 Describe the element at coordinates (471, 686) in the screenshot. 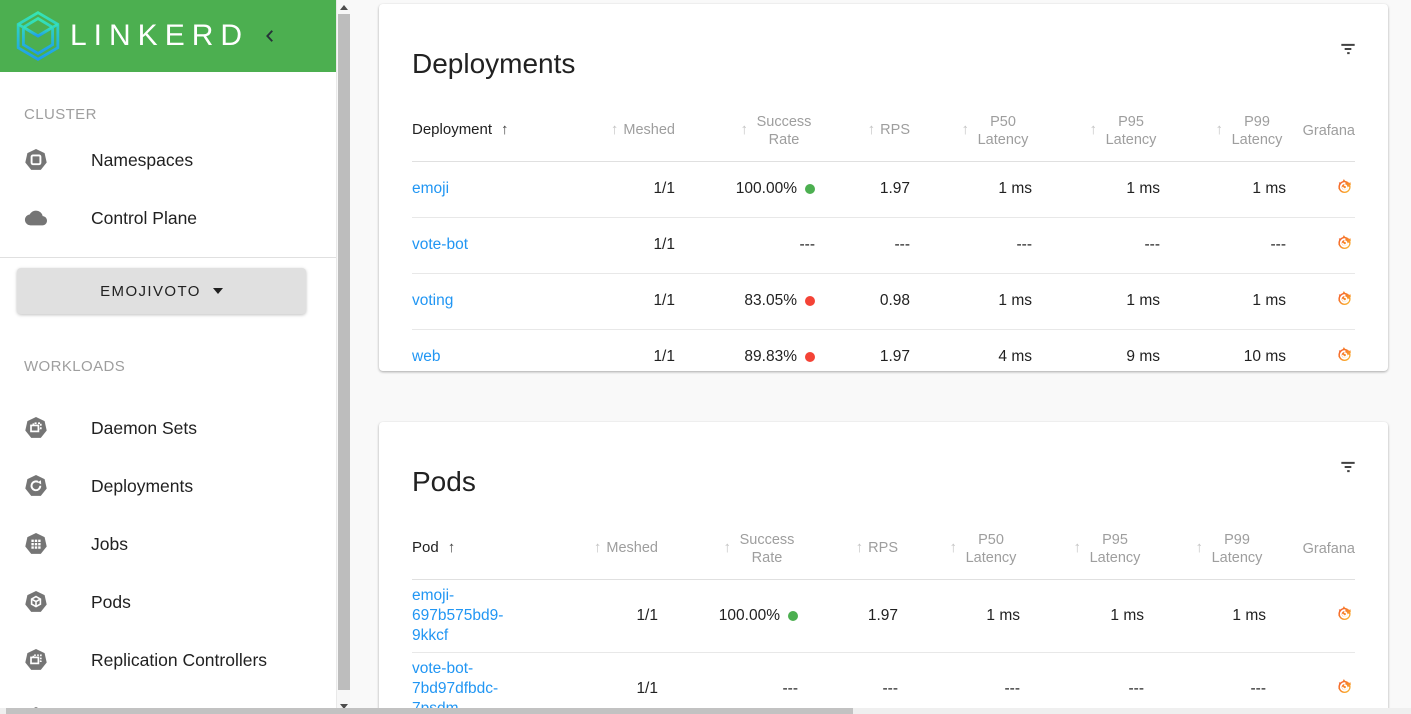

I see `pod-link: vote-bot-7bd97dfbdc-7psdm` at that location.